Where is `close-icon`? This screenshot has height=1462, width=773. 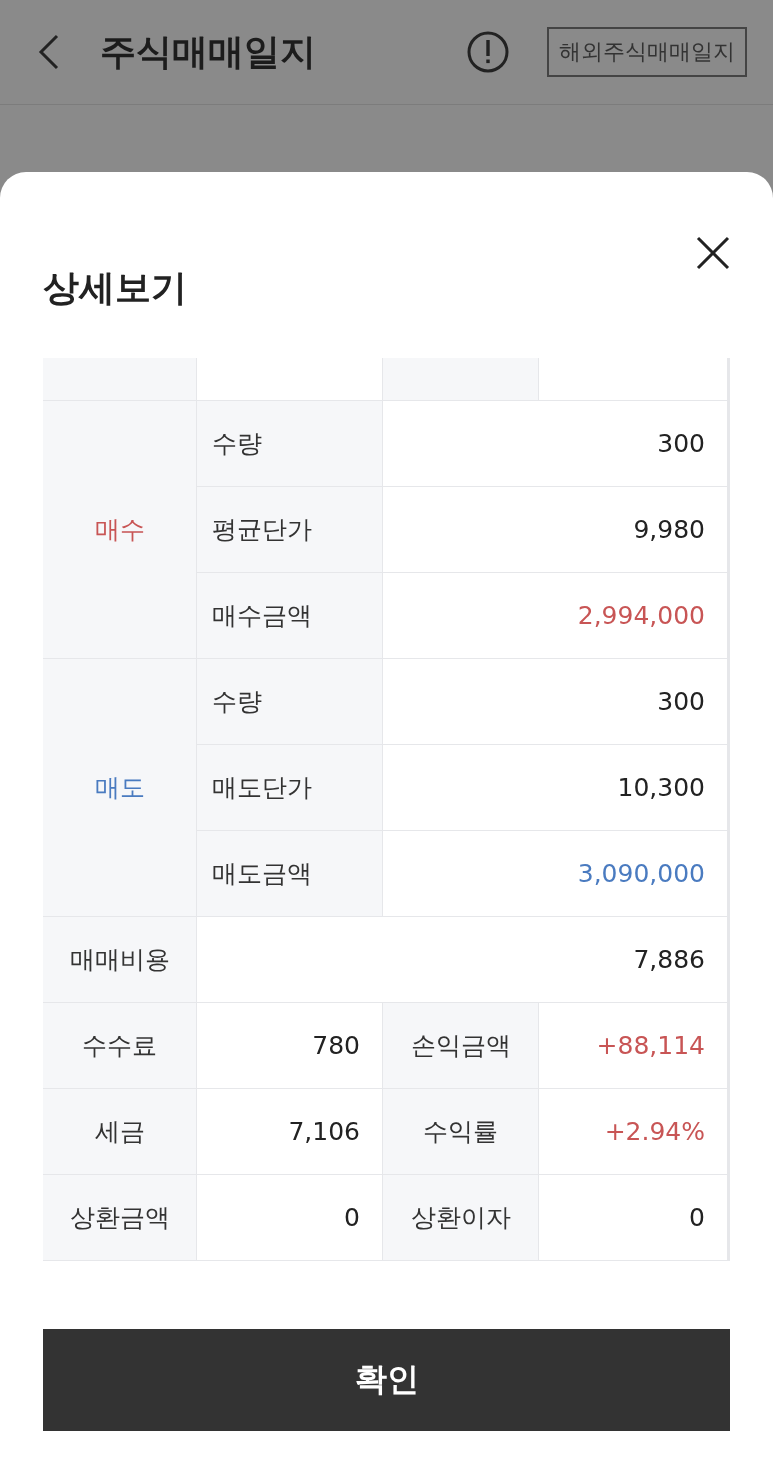
close-icon is located at coordinates (713, 253).